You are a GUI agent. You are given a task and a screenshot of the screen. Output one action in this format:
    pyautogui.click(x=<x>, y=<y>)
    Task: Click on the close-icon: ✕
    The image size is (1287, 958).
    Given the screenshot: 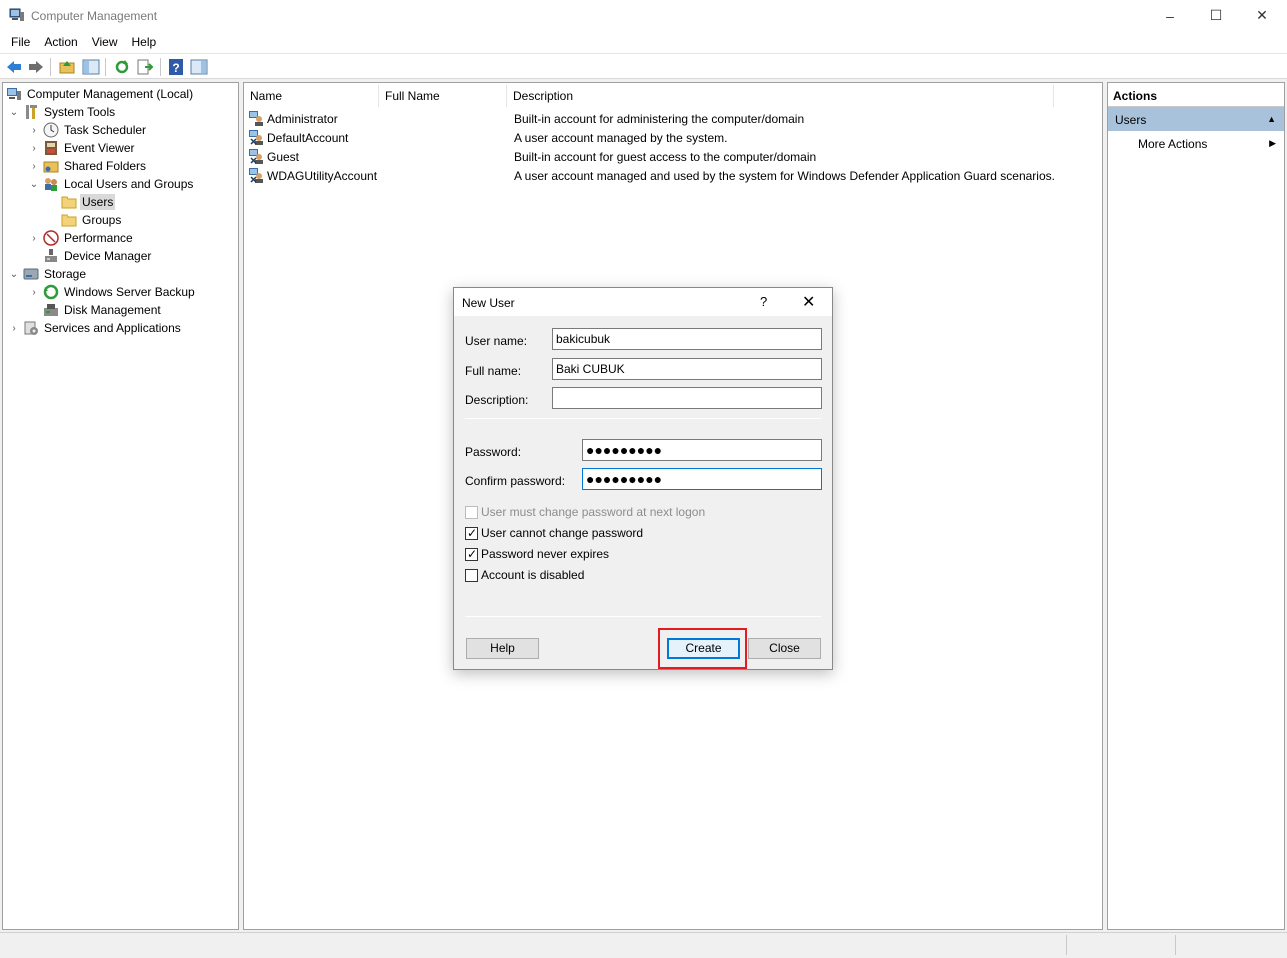 What is the action you would take?
    pyautogui.click(x=1262, y=15)
    